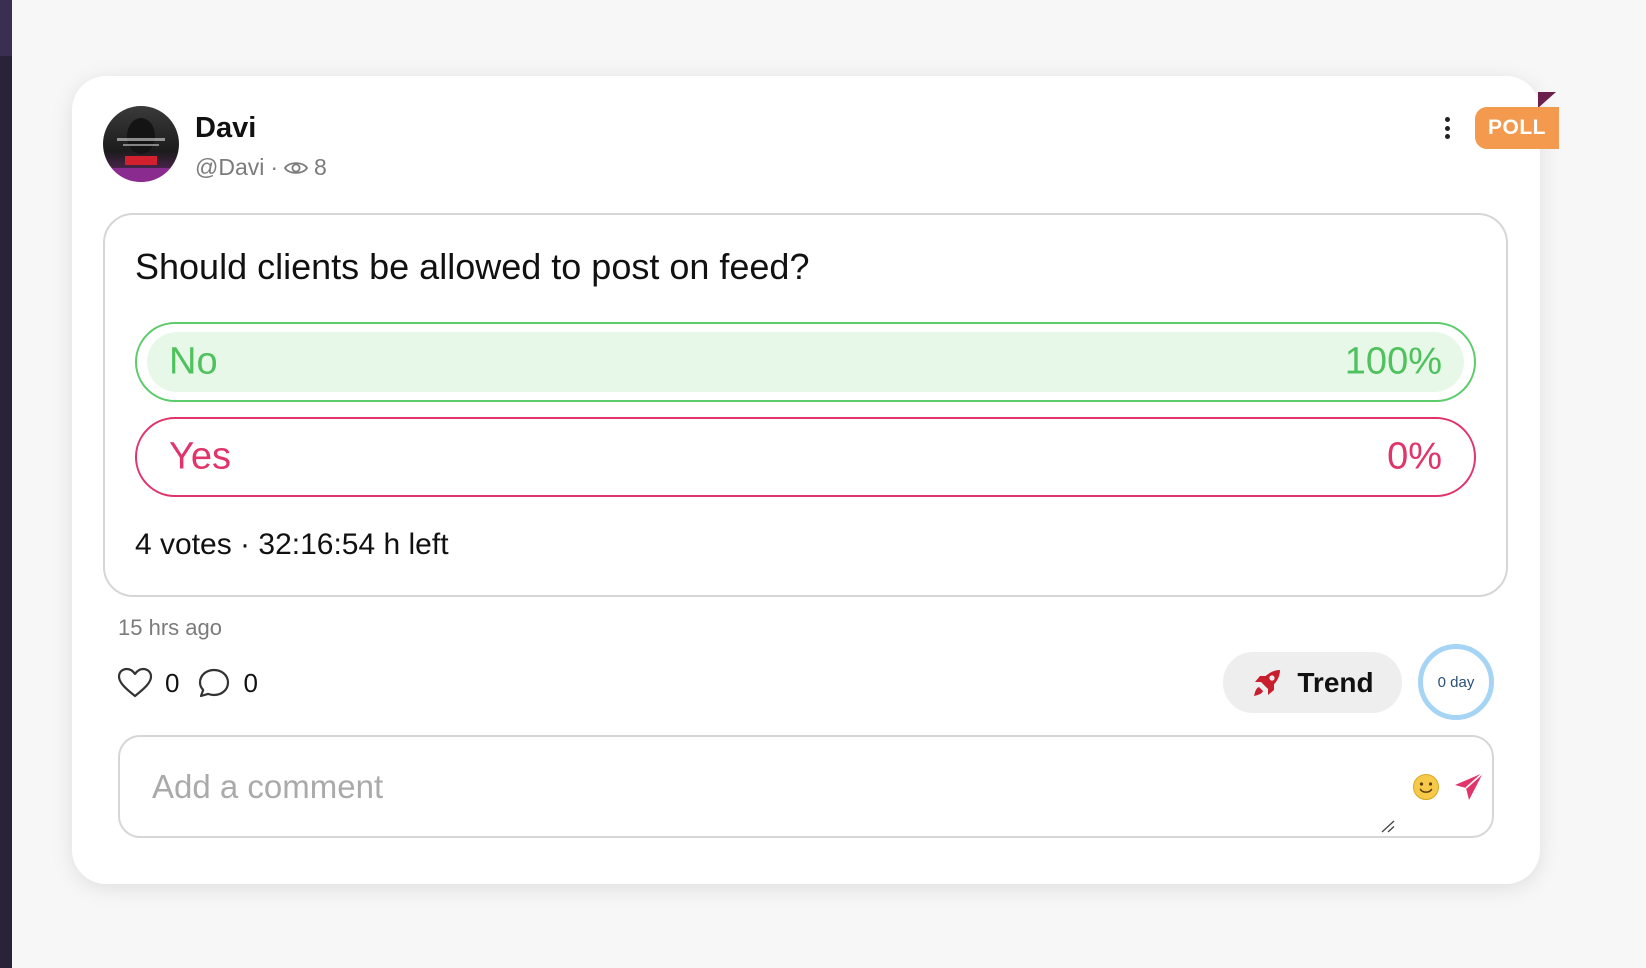 Image resolution: width=1646 pixels, height=968 pixels. Describe the element at coordinates (1469, 787) in the screenshot. I see `send-icon` at that location.